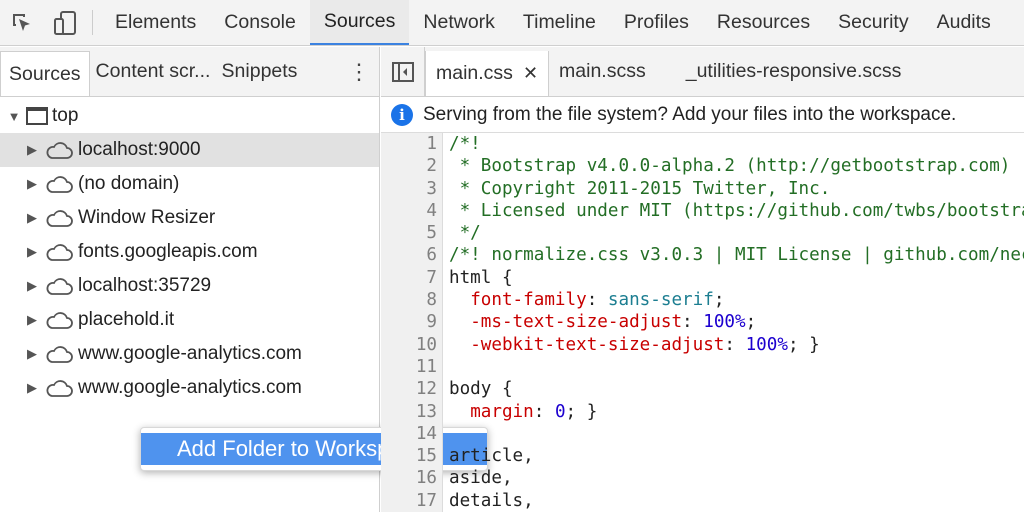 The height and width of the screenshot is (512, 1024). I want to click on tree-item-domain: ▶ (no domain), so click(189, 184).